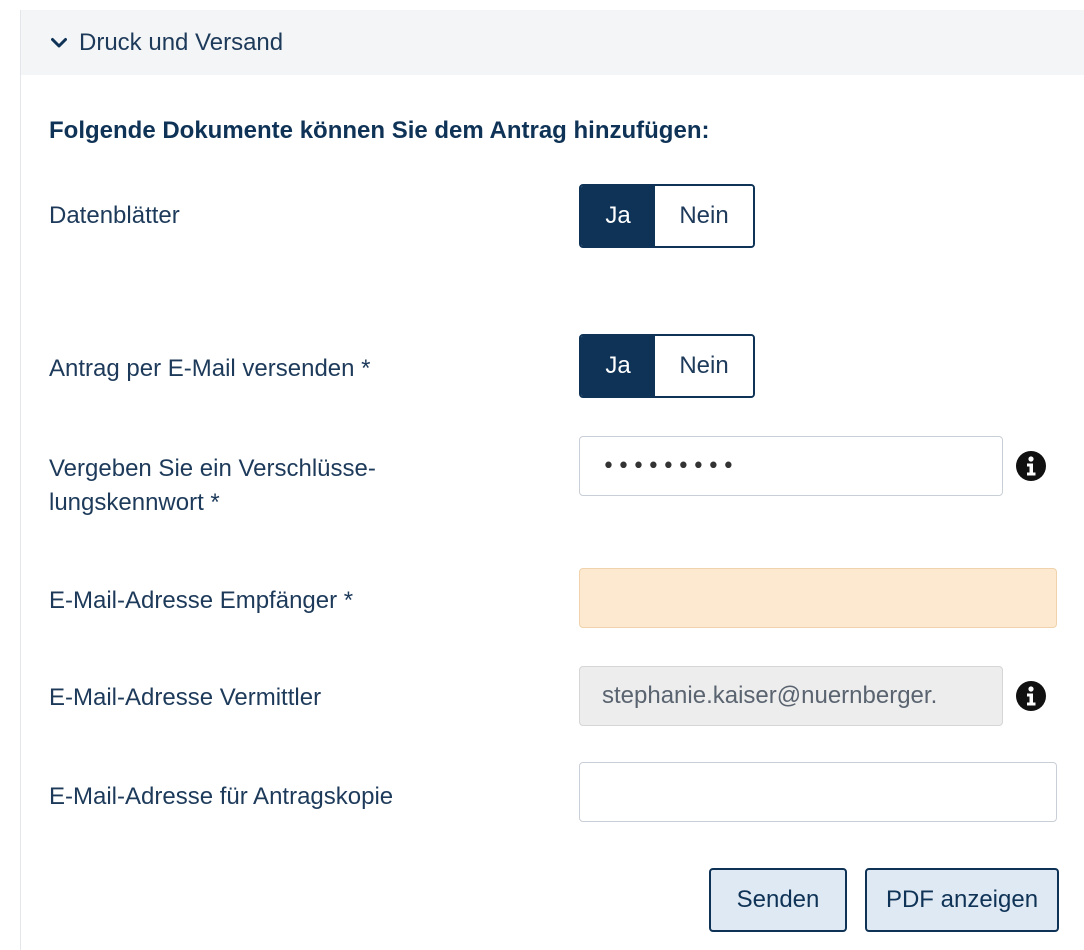 This screenshot has height=950, width=1084. What do you see at coordinates (618, 366) in the screenshot?
I see `email-send-yes-option: Ja` at bounding box center [618, 366].